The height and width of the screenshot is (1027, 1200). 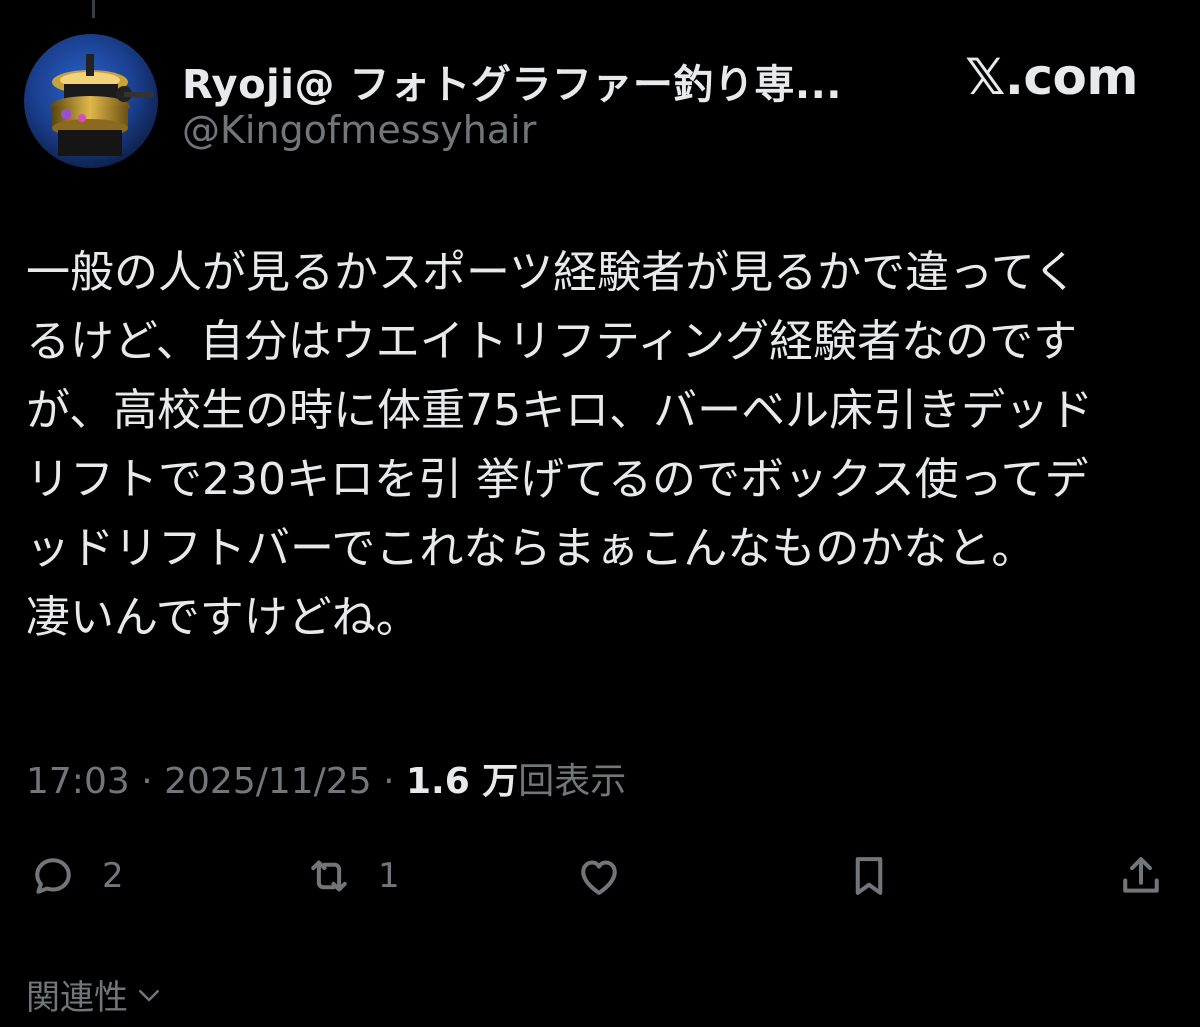 What do you see at coordinates (93, 9) in the screenshot?
I see `thread-connector-line` at bounding box center [93, 9].